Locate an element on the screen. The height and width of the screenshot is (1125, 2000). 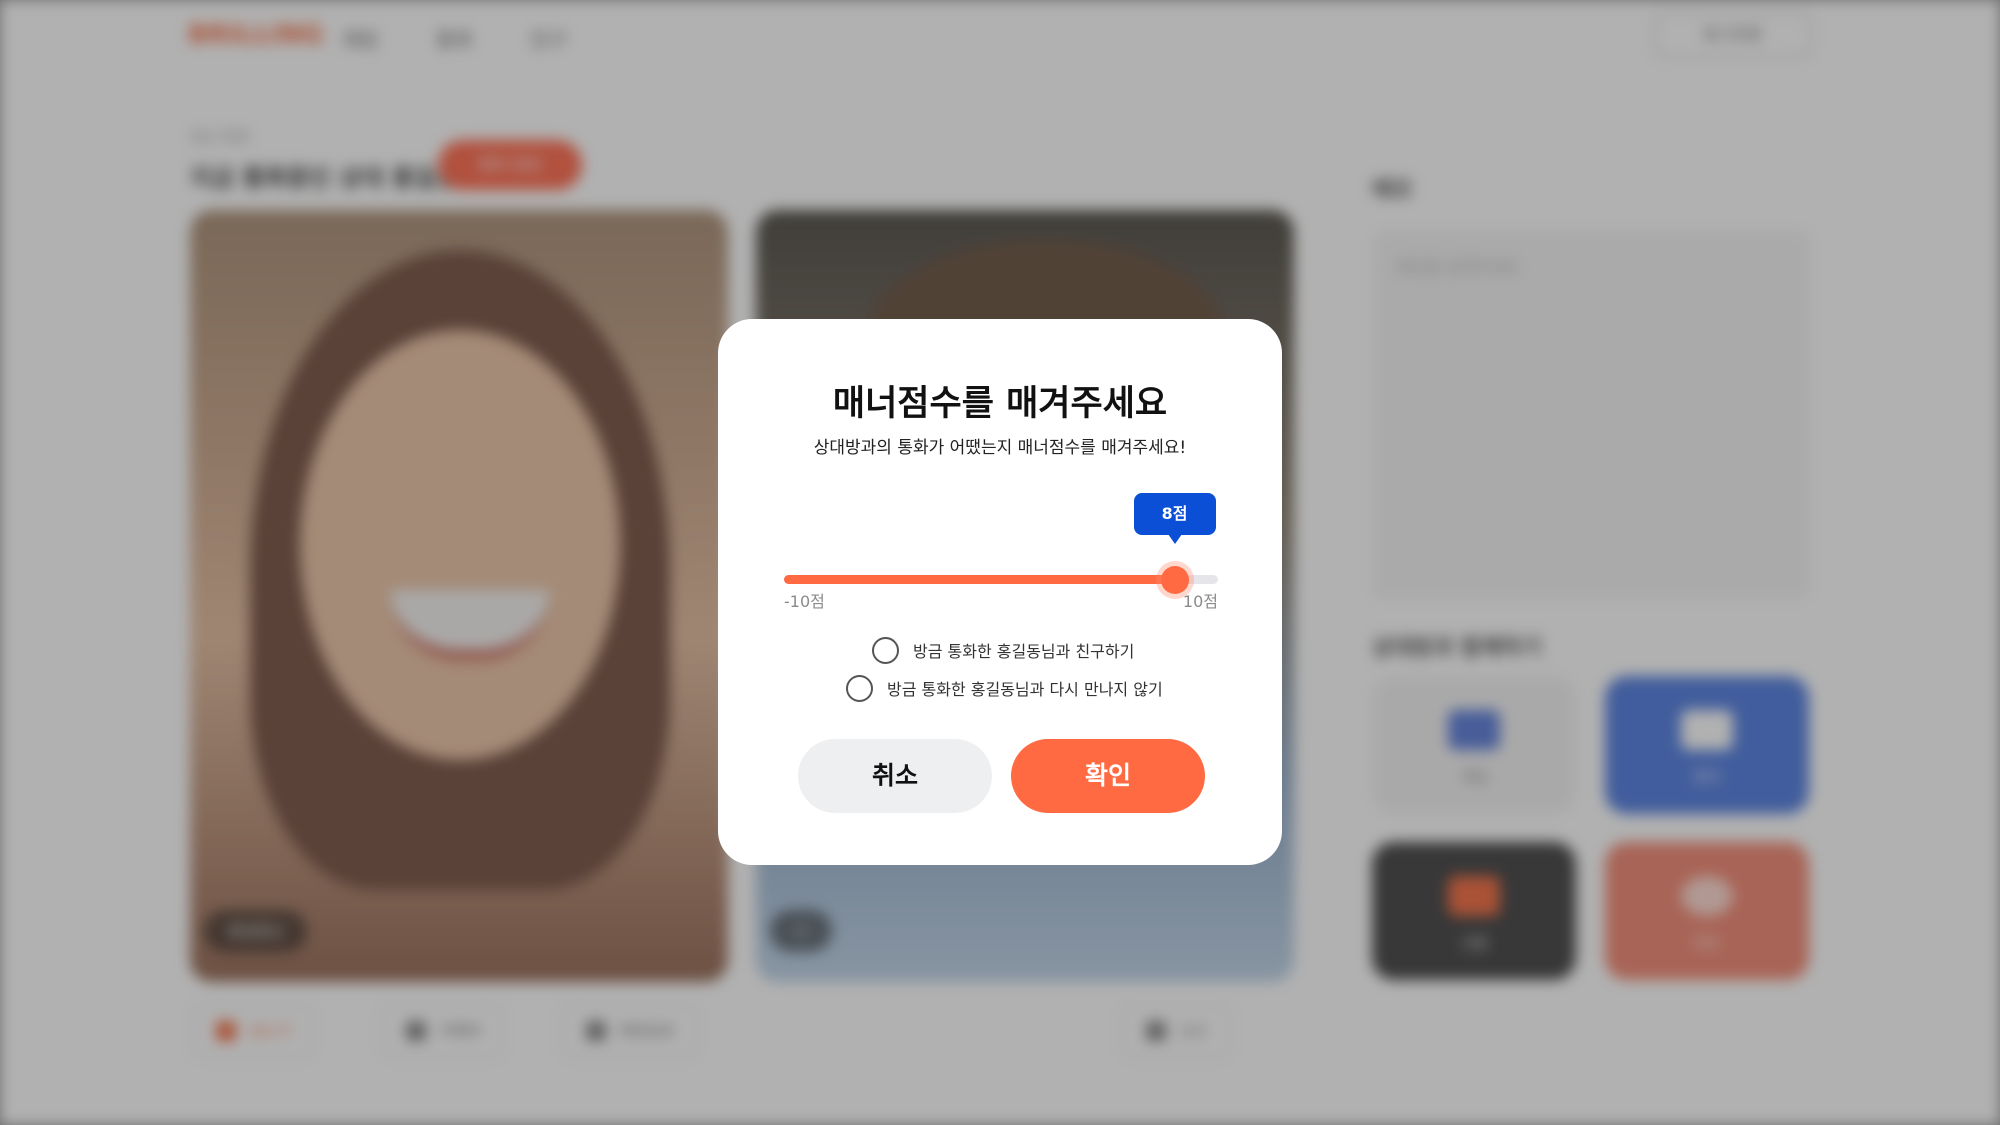
option-add-friend: 방금 통화한 홍길동님과 친구하기 is located at coordinates (1003, 650).